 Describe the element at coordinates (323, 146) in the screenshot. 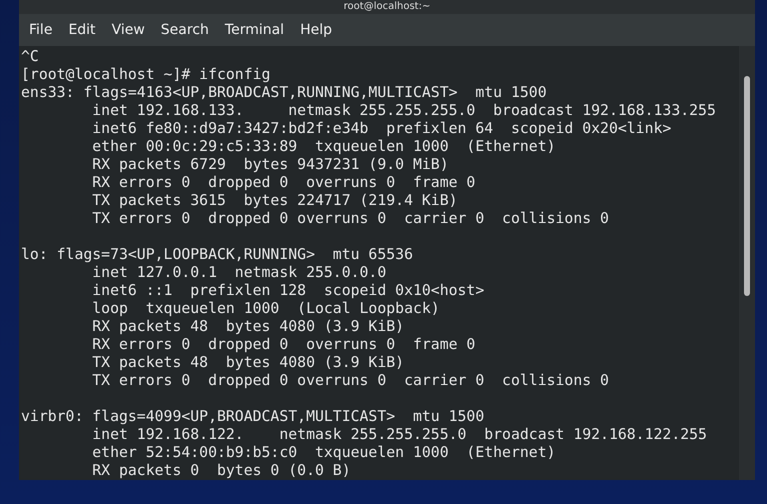

I see `terminal-line: ether 00:0c:29:c5:33:89 txqueuelen 1000 (Ethernet)` at that location.